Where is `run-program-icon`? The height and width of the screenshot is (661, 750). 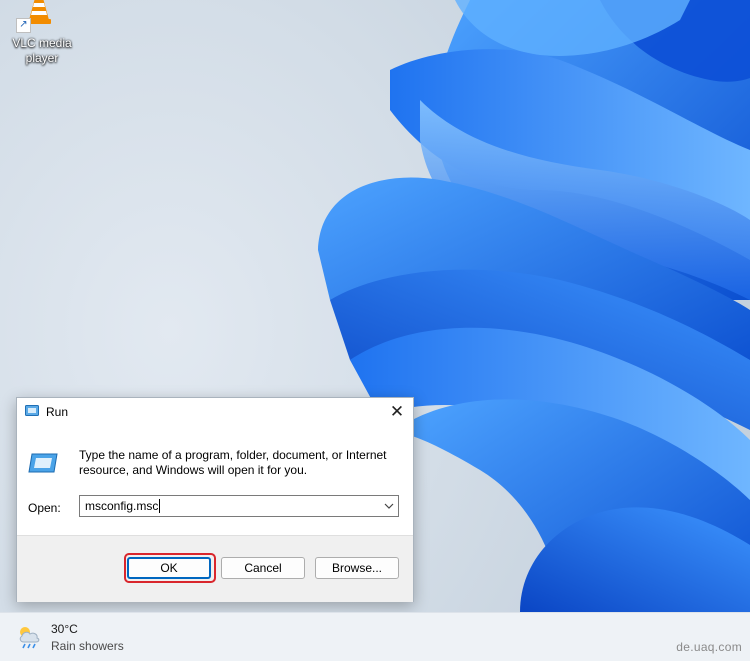 run-program-icon is located at coordinates (43, 463).